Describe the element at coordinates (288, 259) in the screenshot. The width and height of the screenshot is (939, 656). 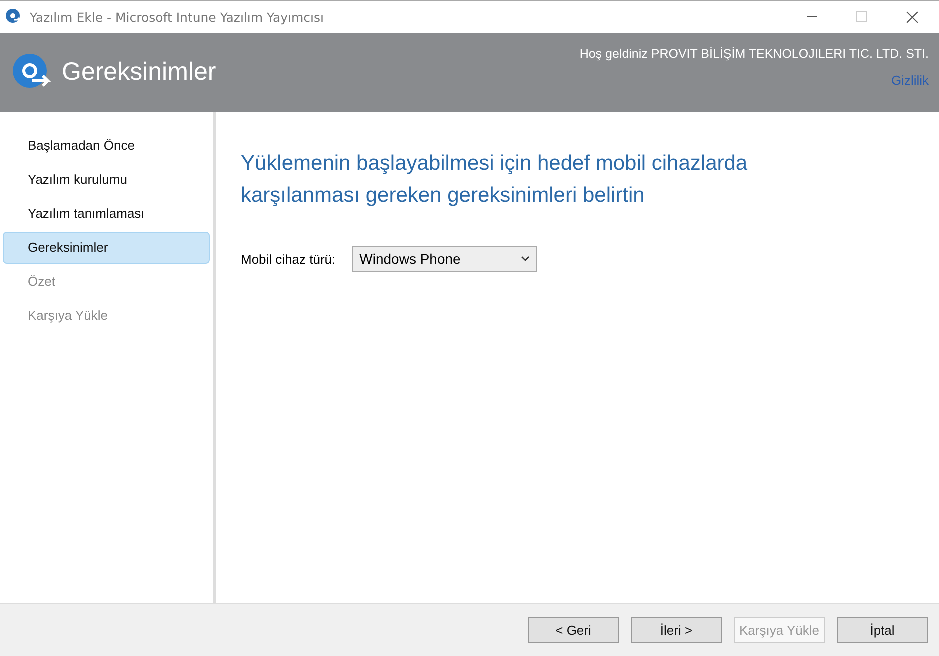
I see `field-label: Mobil cihaz türü:` at that location.